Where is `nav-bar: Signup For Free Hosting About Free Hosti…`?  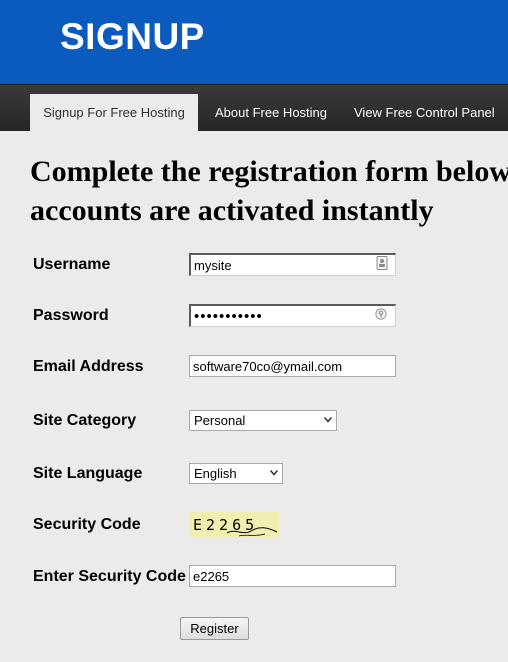
nav-bar: Signup For Free Hosting About Free Hosti… is located at coordinates (254, 107).